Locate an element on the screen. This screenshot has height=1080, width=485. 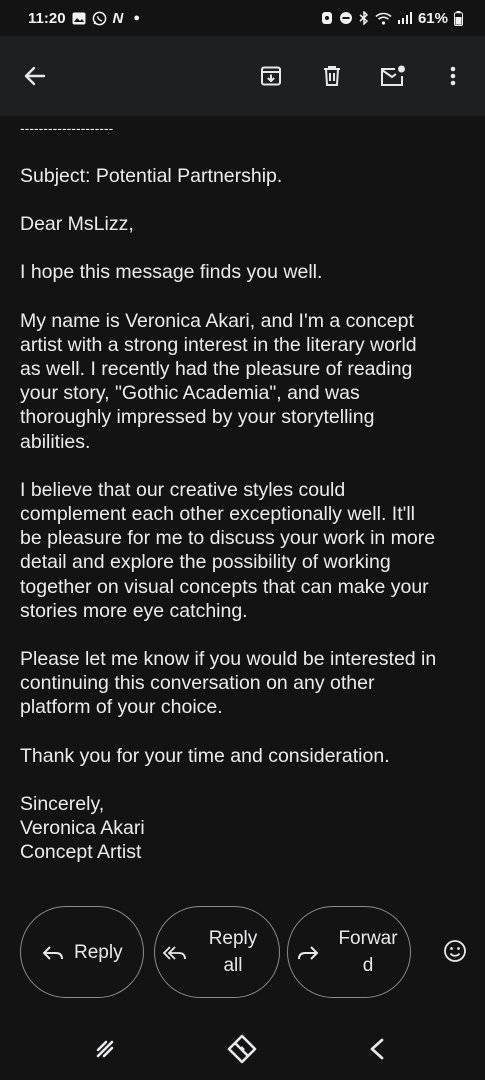
status-left: 11:20 N ● is located at coordinates (84, 18).